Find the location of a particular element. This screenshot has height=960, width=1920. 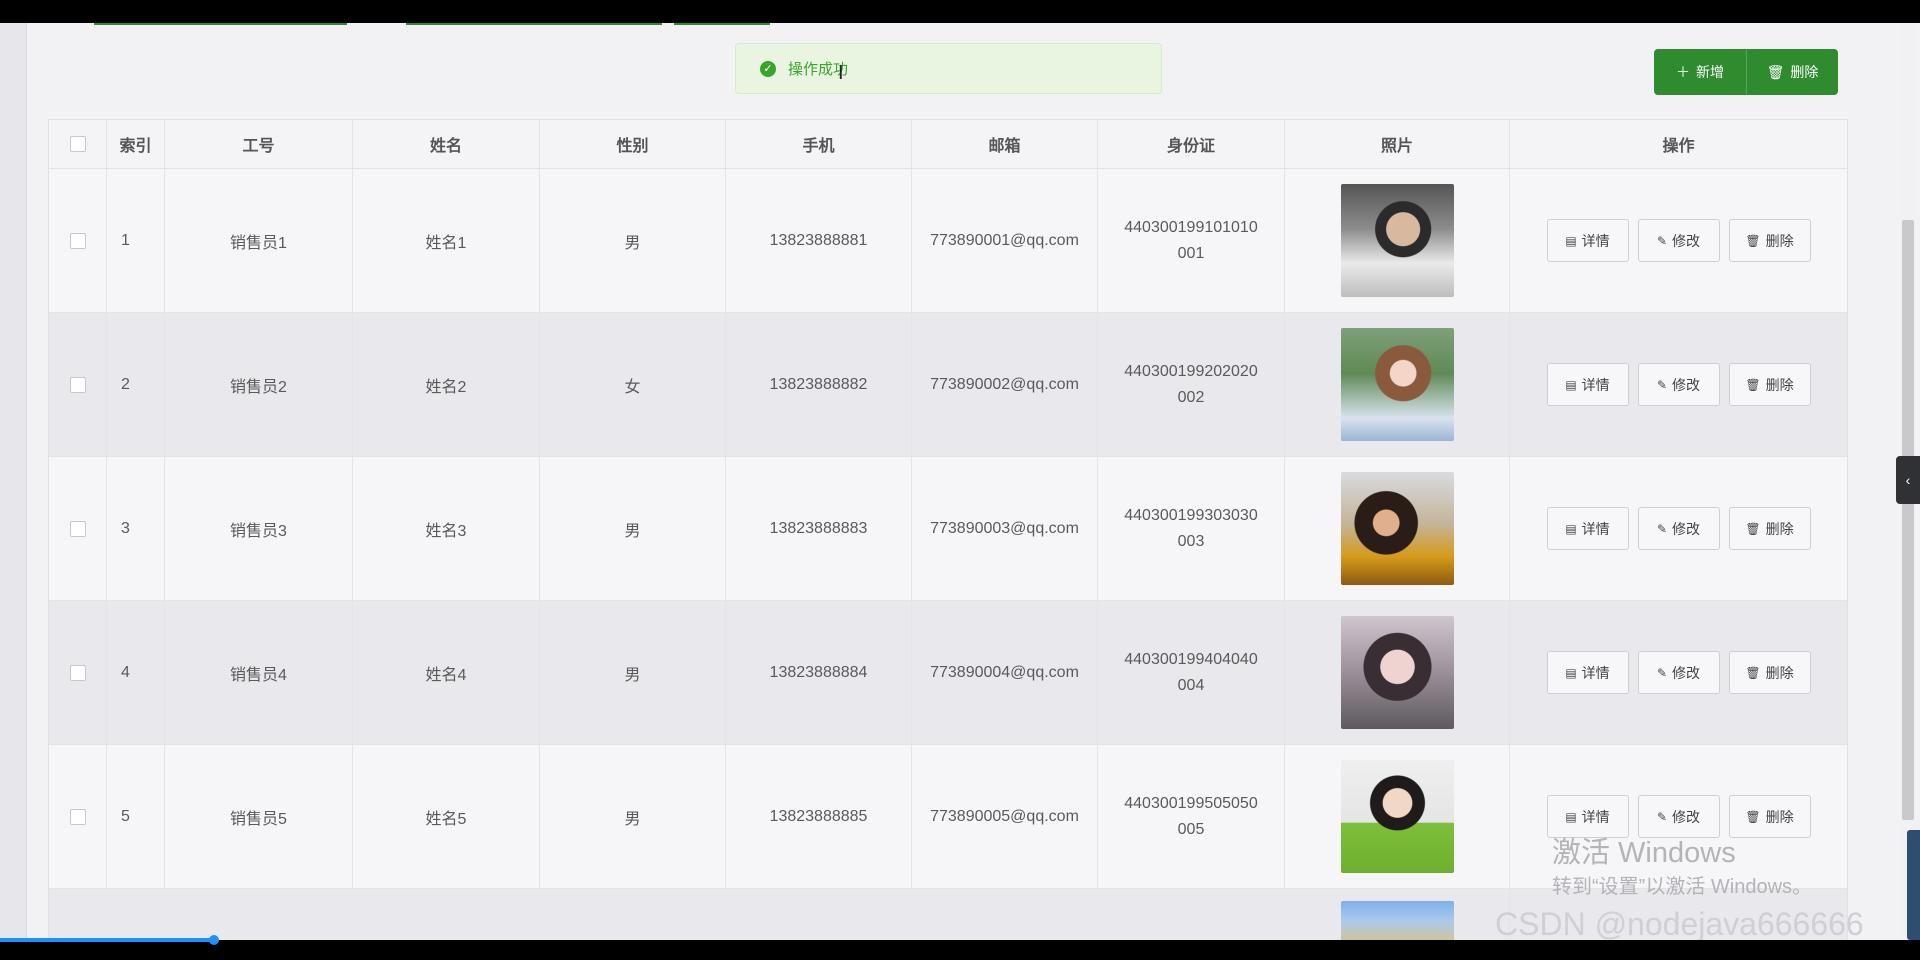

idcard-text: 440300199505050005 is located at coordinates (1191, 816).